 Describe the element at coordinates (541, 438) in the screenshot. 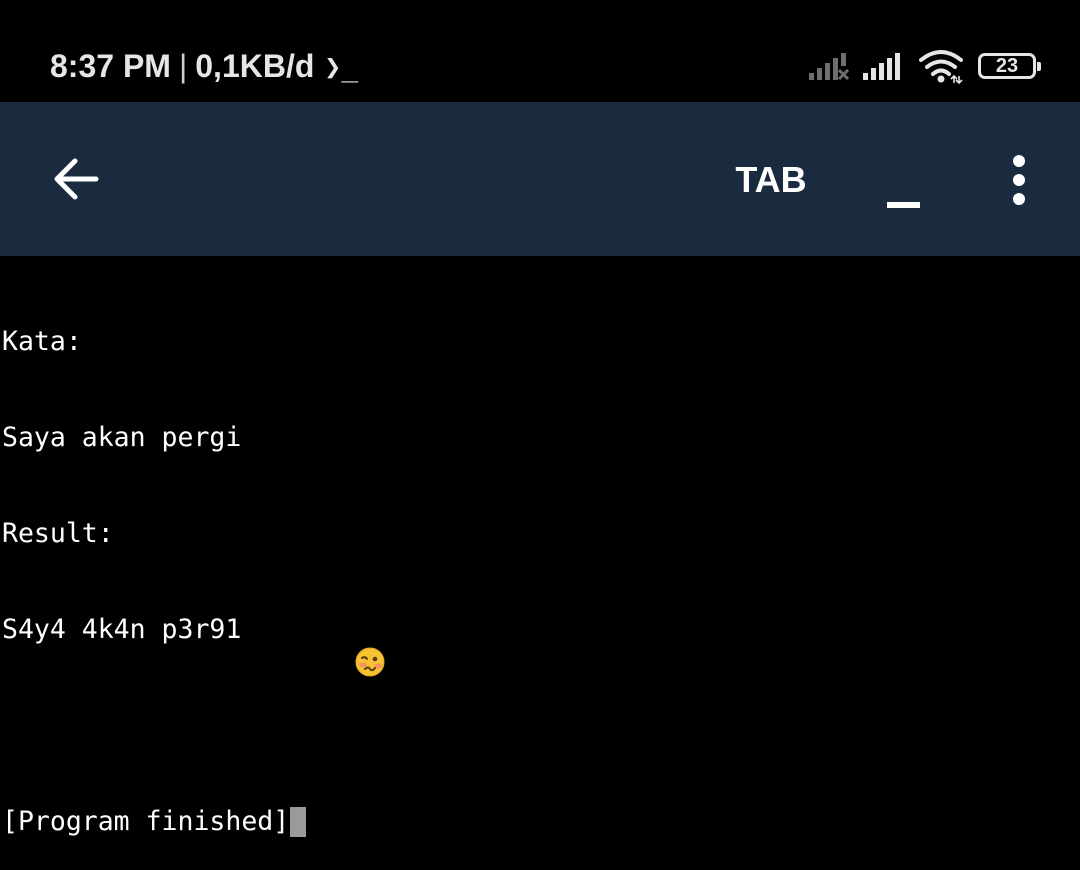

I see `terminal-line: Saya akan pergi` at that location.